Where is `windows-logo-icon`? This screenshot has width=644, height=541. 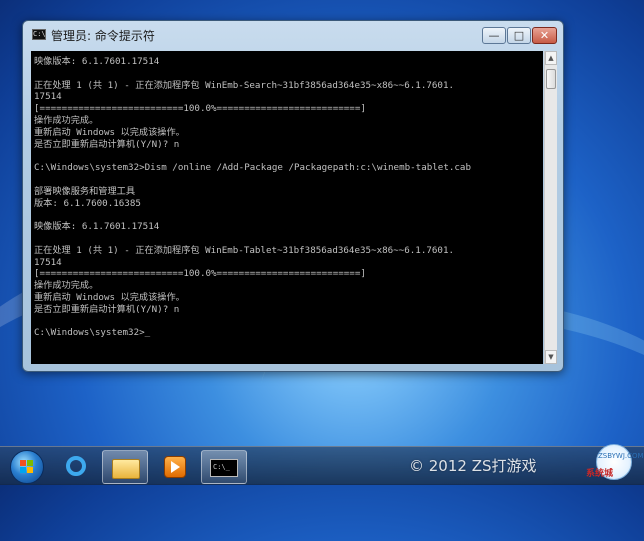
windows-logo-icon is located at coordinates (23, 463).